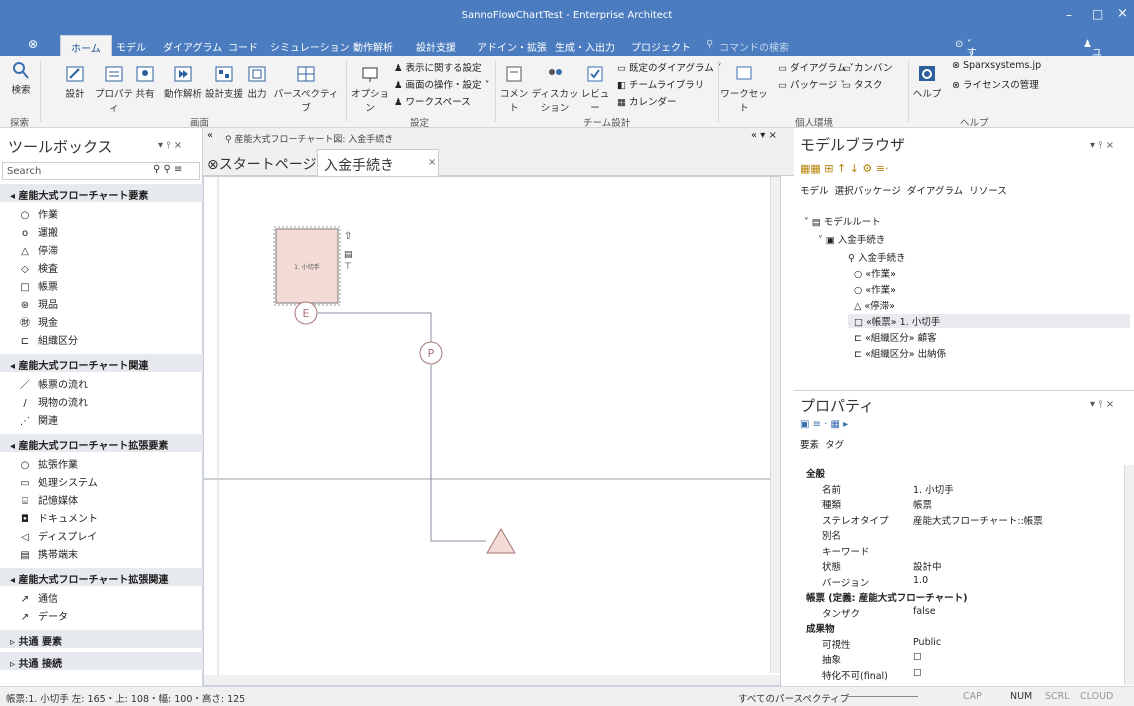 The width and height of the screenshot is (1134, 706). Describe the element at coordinates (57, 481) in the screenshot. I see `toolbox-item: ▭ 処理システム` at that location.